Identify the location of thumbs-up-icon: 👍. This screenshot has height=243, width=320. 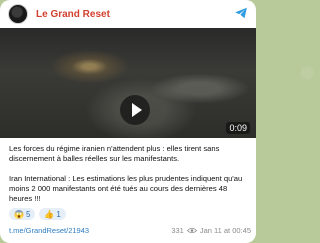
(49, 214).